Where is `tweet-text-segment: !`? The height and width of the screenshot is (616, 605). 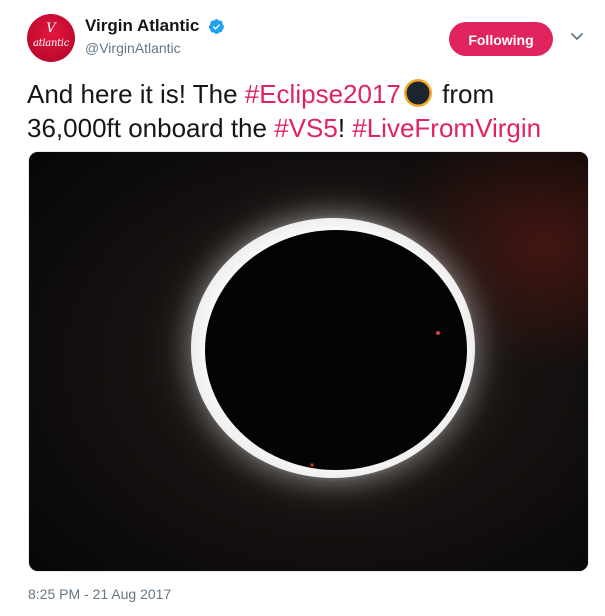
tweet-text-segment: ! is located at coordinates (345, 128).